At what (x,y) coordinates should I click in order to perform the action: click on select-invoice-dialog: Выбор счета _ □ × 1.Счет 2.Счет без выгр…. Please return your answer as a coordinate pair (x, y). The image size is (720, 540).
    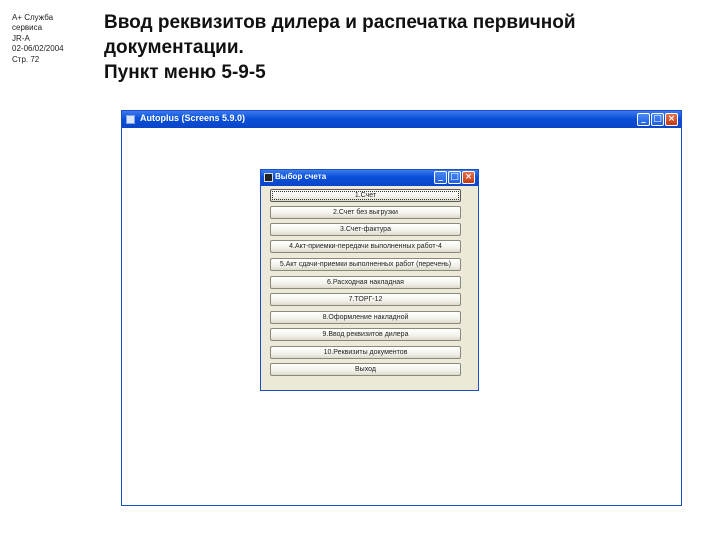
    Looking at the image, I should click on (369, 280).